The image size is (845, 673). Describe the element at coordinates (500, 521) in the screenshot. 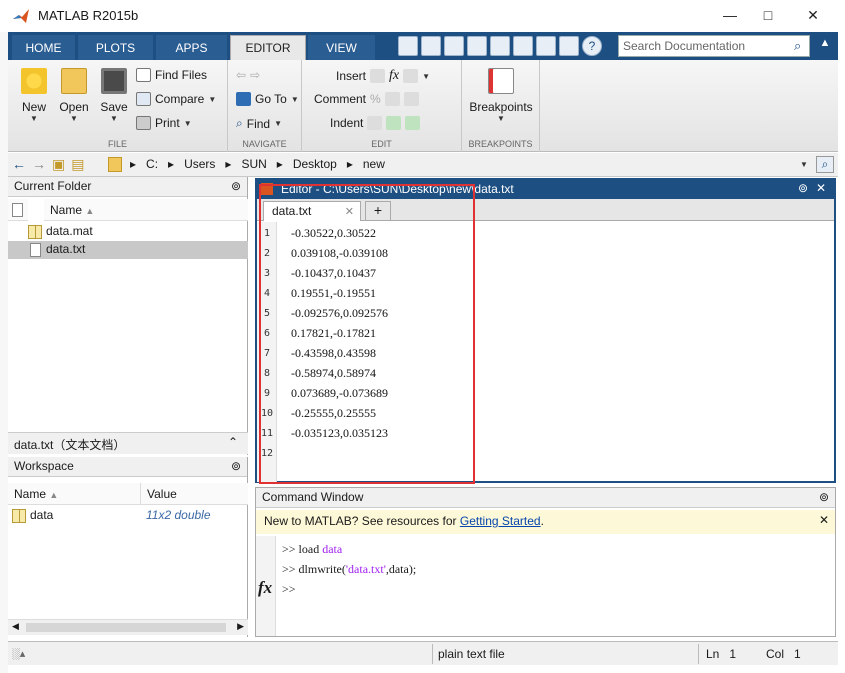

I see `getting-started-link: Getting Started` at that location.